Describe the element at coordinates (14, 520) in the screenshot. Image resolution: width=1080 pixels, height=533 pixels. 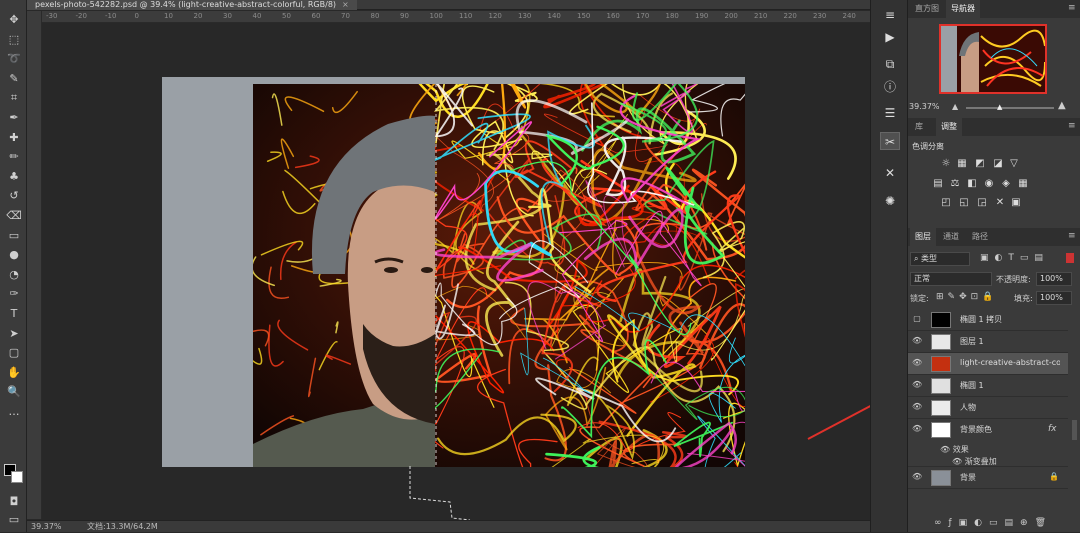
I see `screen-mode-icon: ▭` at that location.